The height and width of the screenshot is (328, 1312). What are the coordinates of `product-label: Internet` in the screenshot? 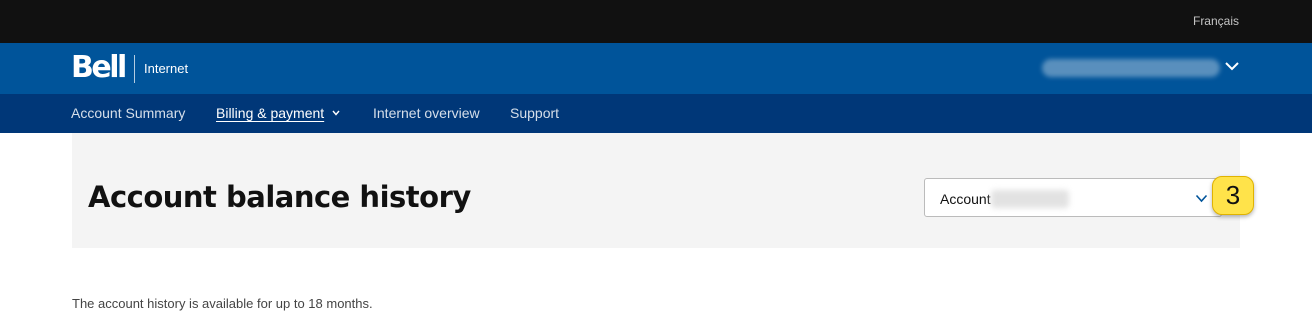 It's located at (166, 68).